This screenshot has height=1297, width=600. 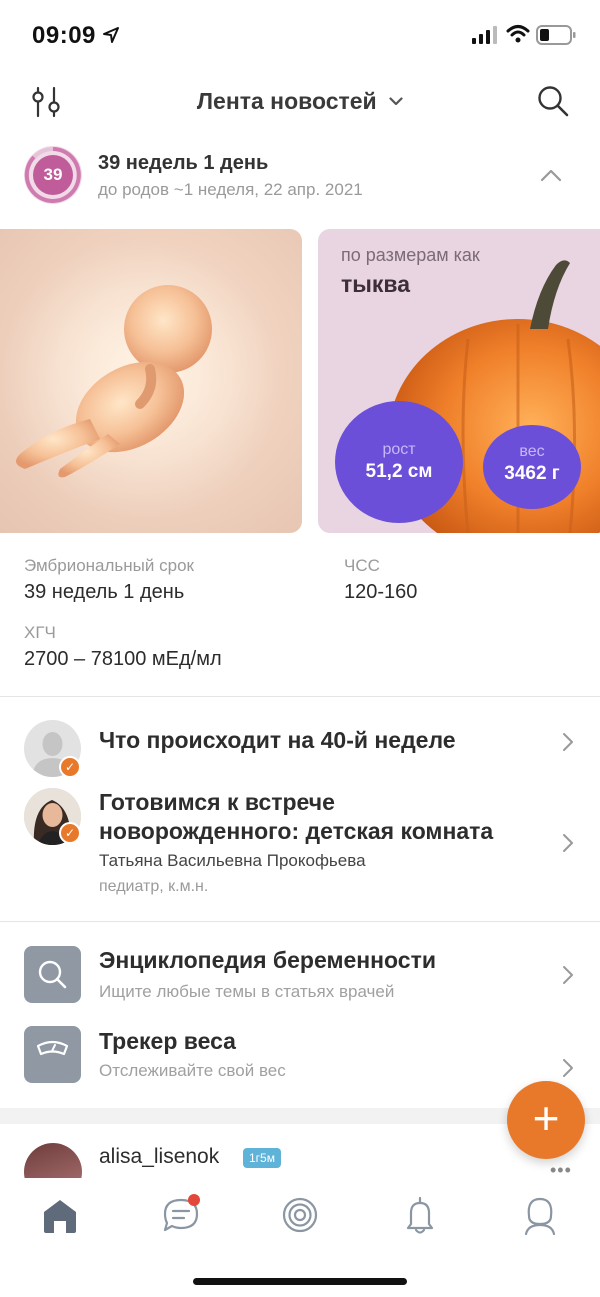 What do you see at coordinates (40, 632) in the screenshot?
I see `hcg-label: ХГЧ` at bounding box center [40, 632].